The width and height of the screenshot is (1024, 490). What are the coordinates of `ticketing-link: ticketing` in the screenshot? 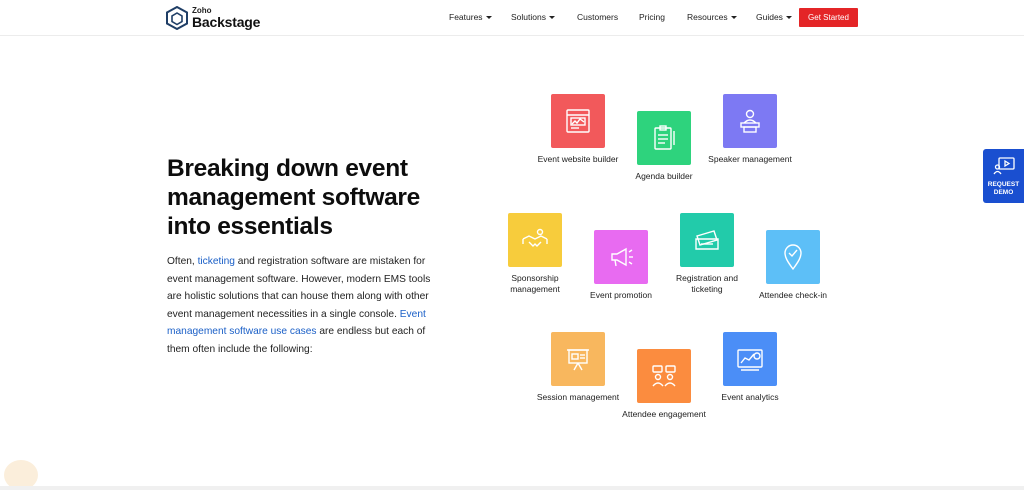 It's located at (216, 261).